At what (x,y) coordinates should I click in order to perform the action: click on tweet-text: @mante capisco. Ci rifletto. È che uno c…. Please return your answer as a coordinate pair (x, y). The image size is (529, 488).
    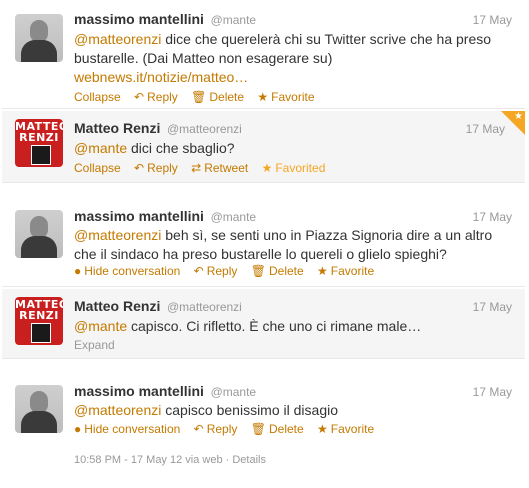
    Looking at the image, I should click on (294, 326).